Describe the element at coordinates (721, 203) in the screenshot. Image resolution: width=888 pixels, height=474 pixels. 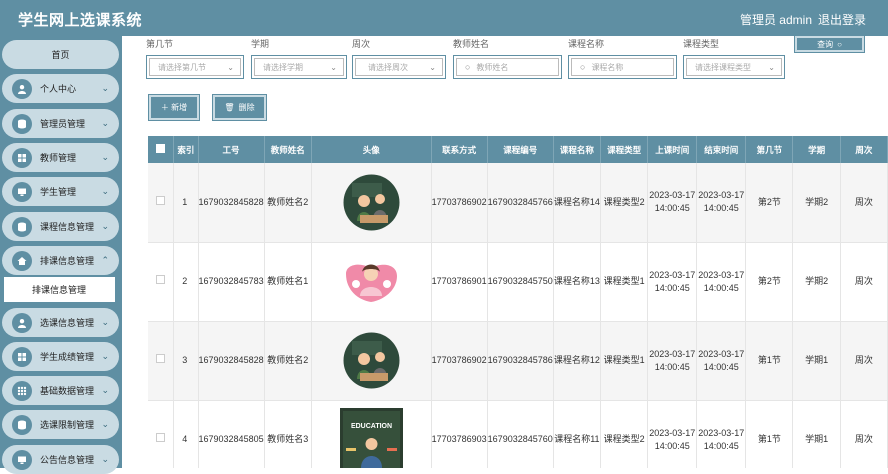
I see `cell-end: 2023-03-17 14:00:45` at that location.